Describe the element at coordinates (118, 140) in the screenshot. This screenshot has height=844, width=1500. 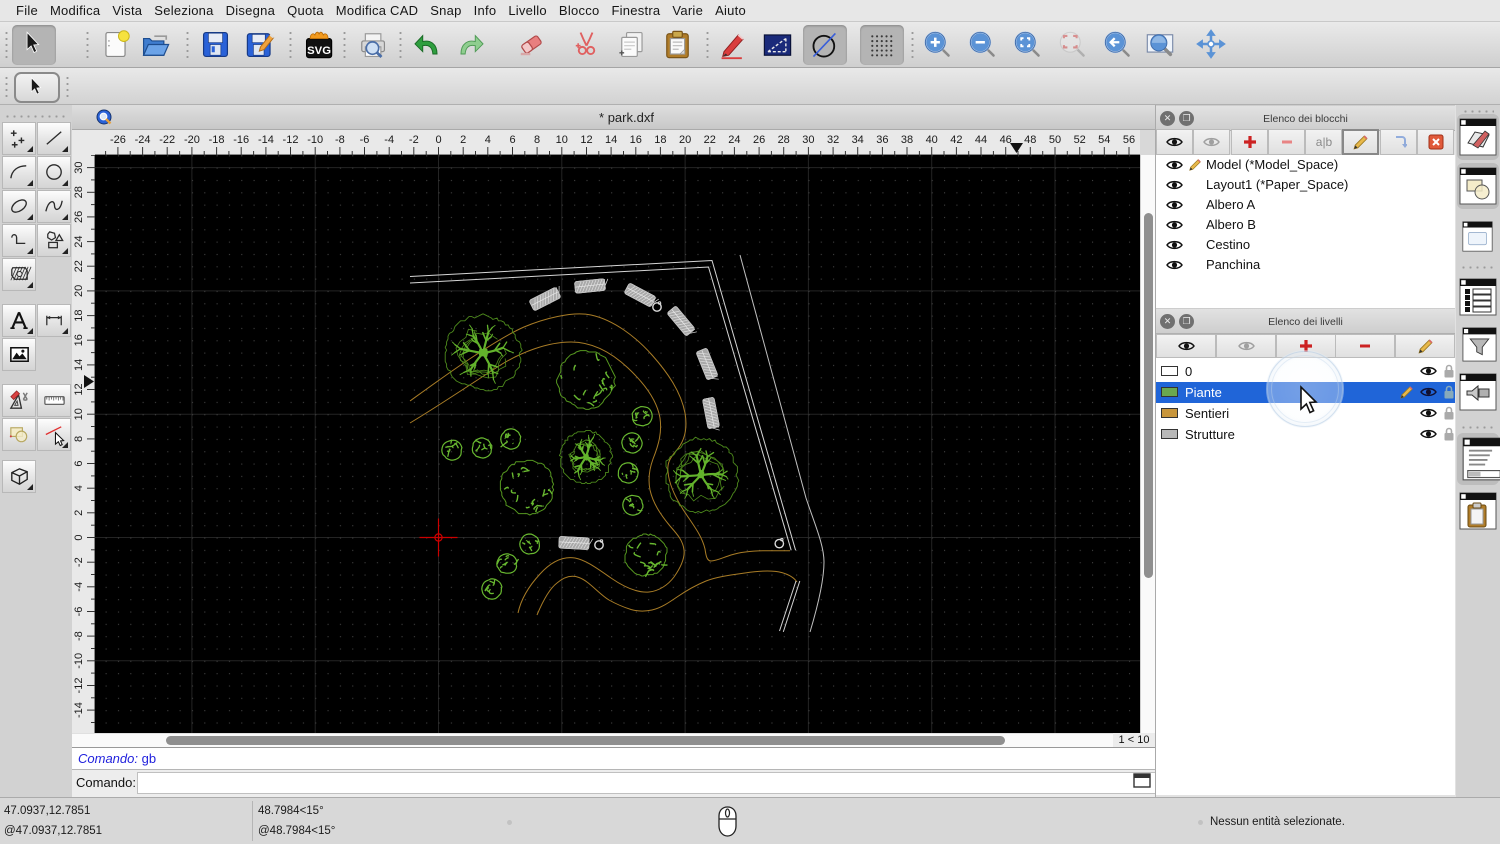
I see `svg-text: -26` at that location.